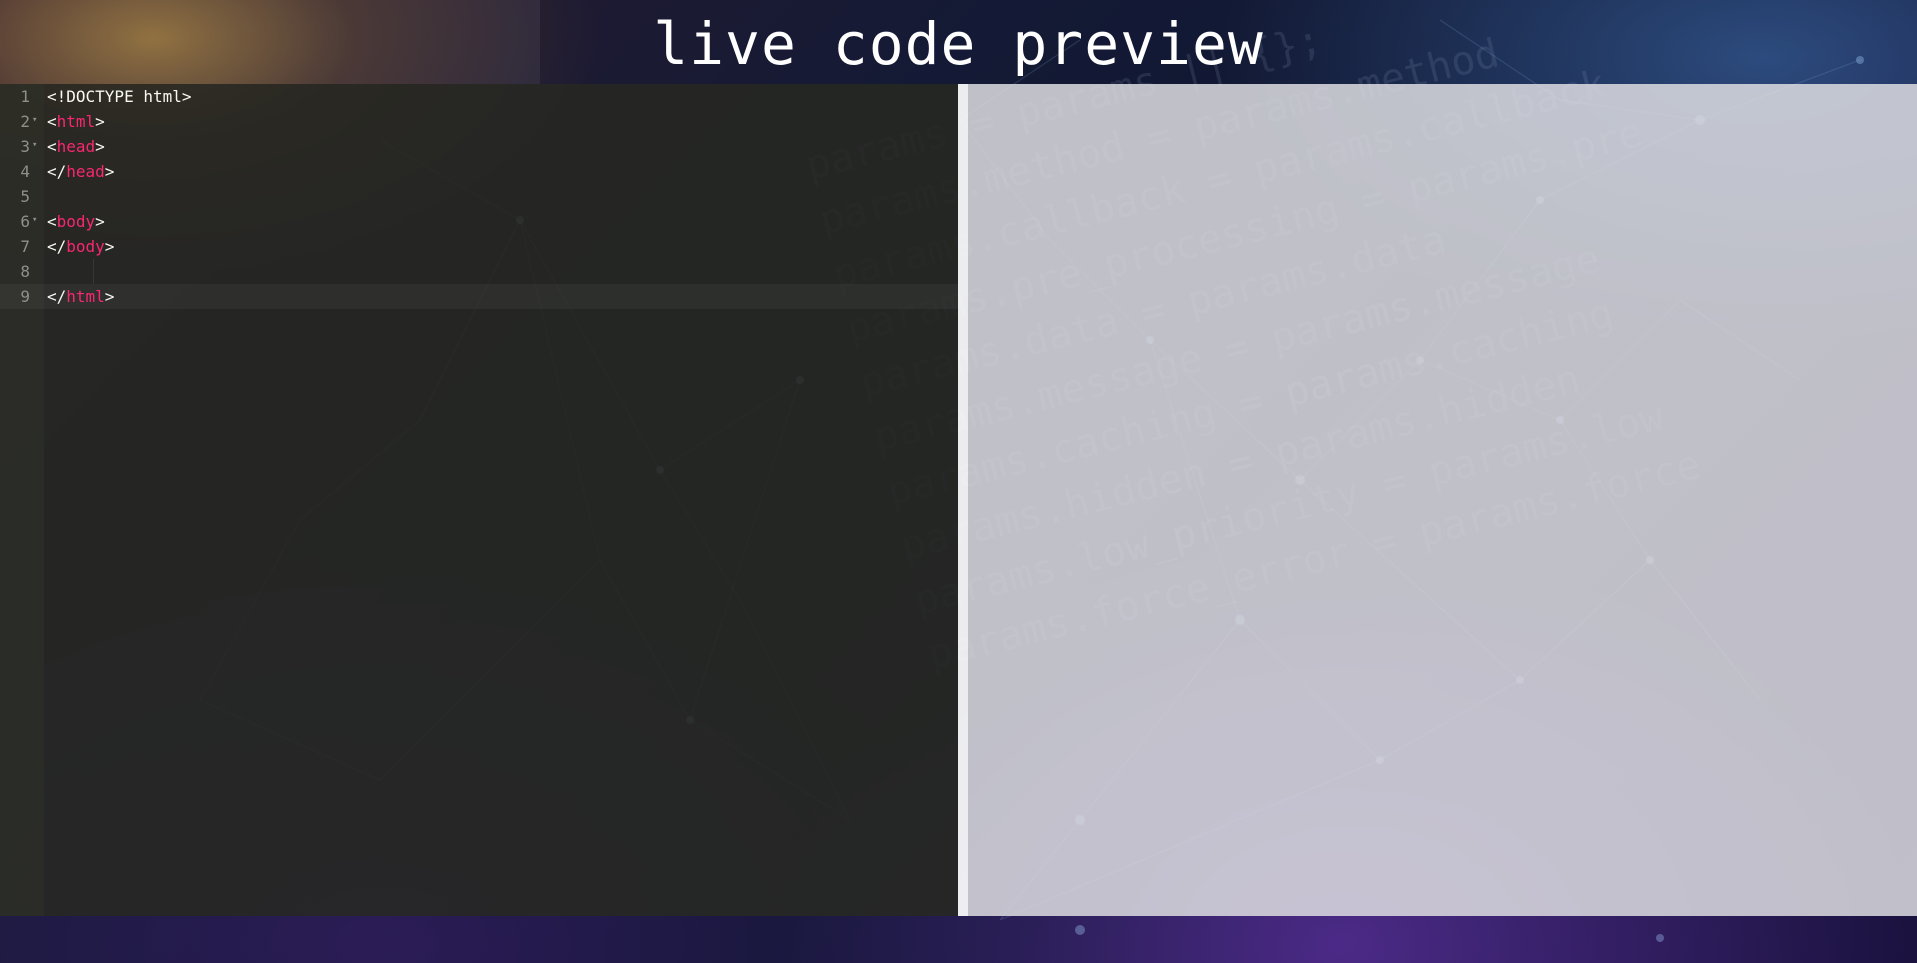 This screenshot has width=1917, height=963. Describe the element at coordinates (479, 246) in the screenshot. I see `code-line: 7 </body>` at that location.